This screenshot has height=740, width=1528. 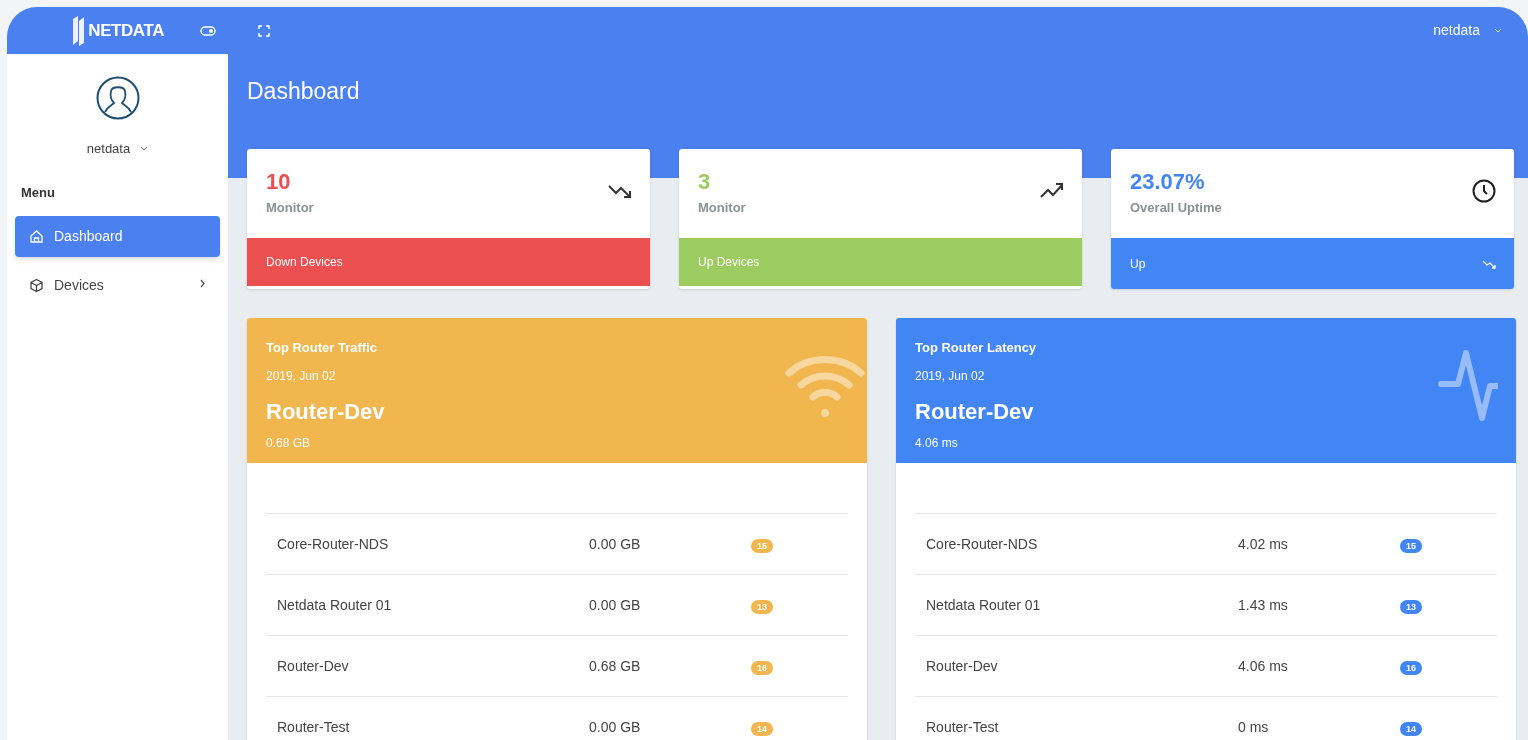 What do you see at coordinates (303, 91) in the screenshot?
I see `page-title: Dashboard` at bounding box center [303, 91].